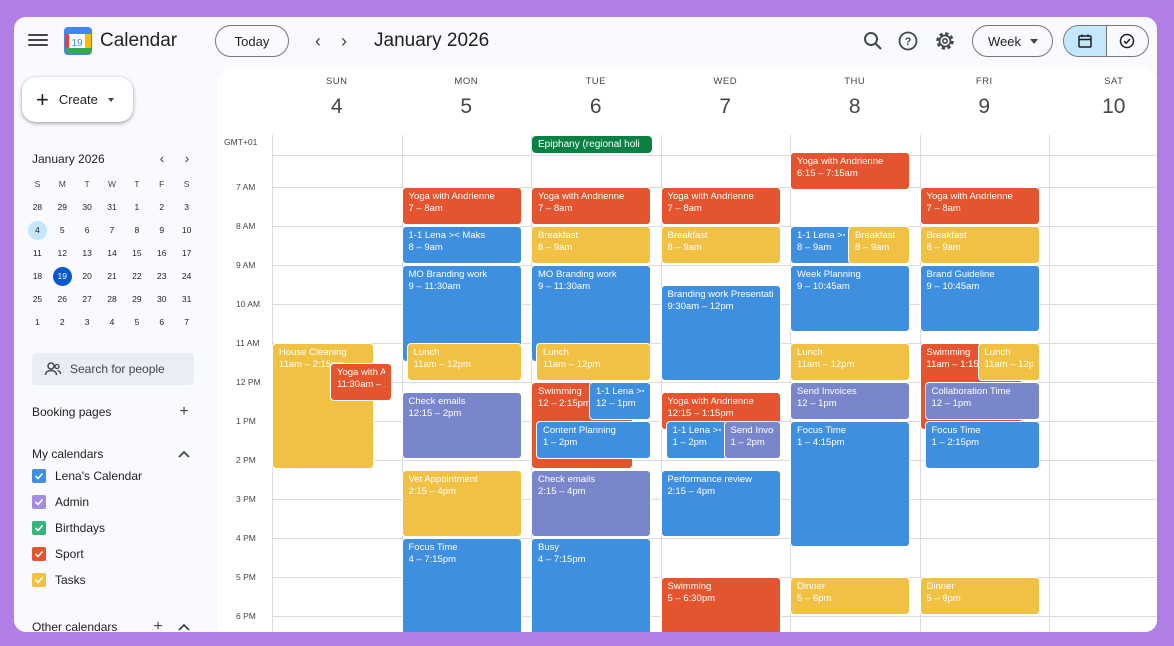 The height and width of the screenshot is (646, 1174). I want to click on mini-day: 3, so click(186, 207).